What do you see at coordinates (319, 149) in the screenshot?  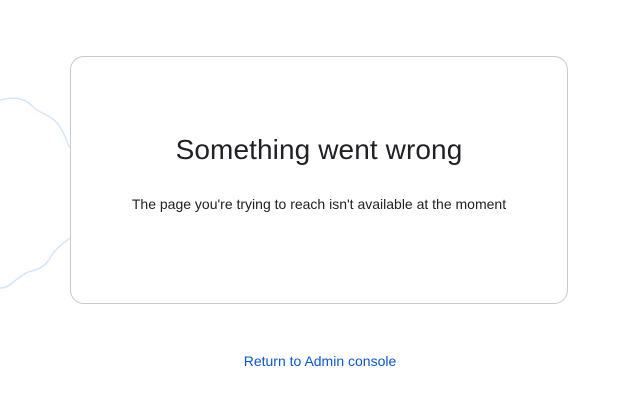 I see `error-title: Something went wrong` at bounding box center [319, 149].